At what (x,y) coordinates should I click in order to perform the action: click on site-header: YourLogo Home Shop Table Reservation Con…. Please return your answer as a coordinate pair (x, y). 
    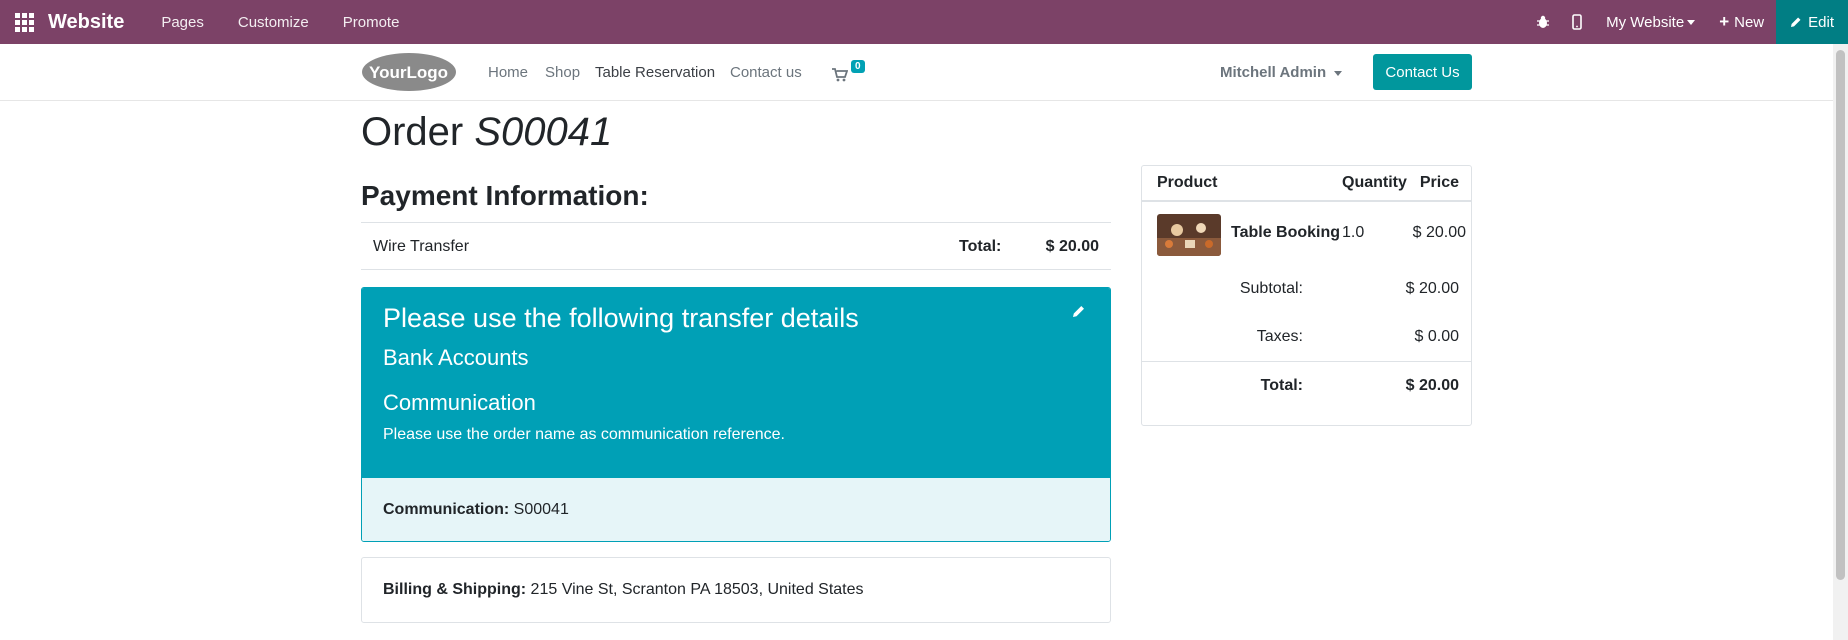
    Looking at the image, I should click on (924, 72).